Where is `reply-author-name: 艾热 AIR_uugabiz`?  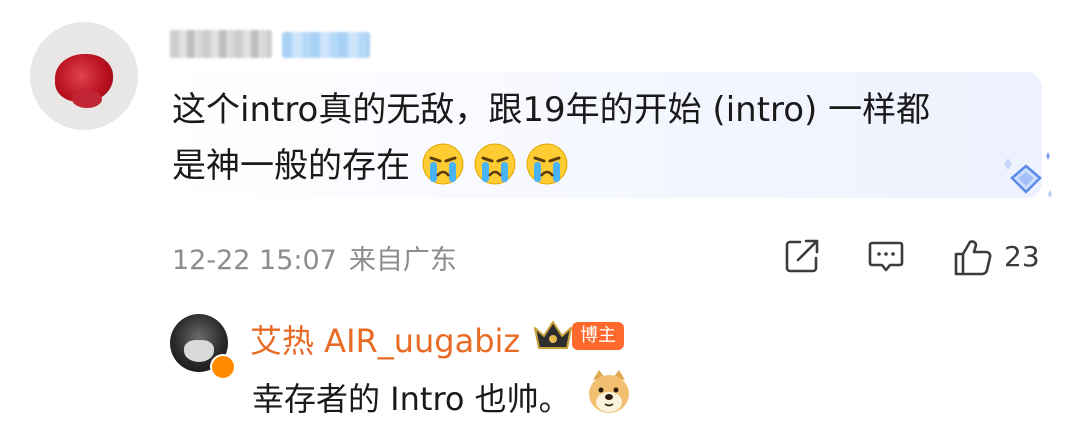 reply-author-name: 艾热 AIR_uugabiz is located at coordinates (385, 339).